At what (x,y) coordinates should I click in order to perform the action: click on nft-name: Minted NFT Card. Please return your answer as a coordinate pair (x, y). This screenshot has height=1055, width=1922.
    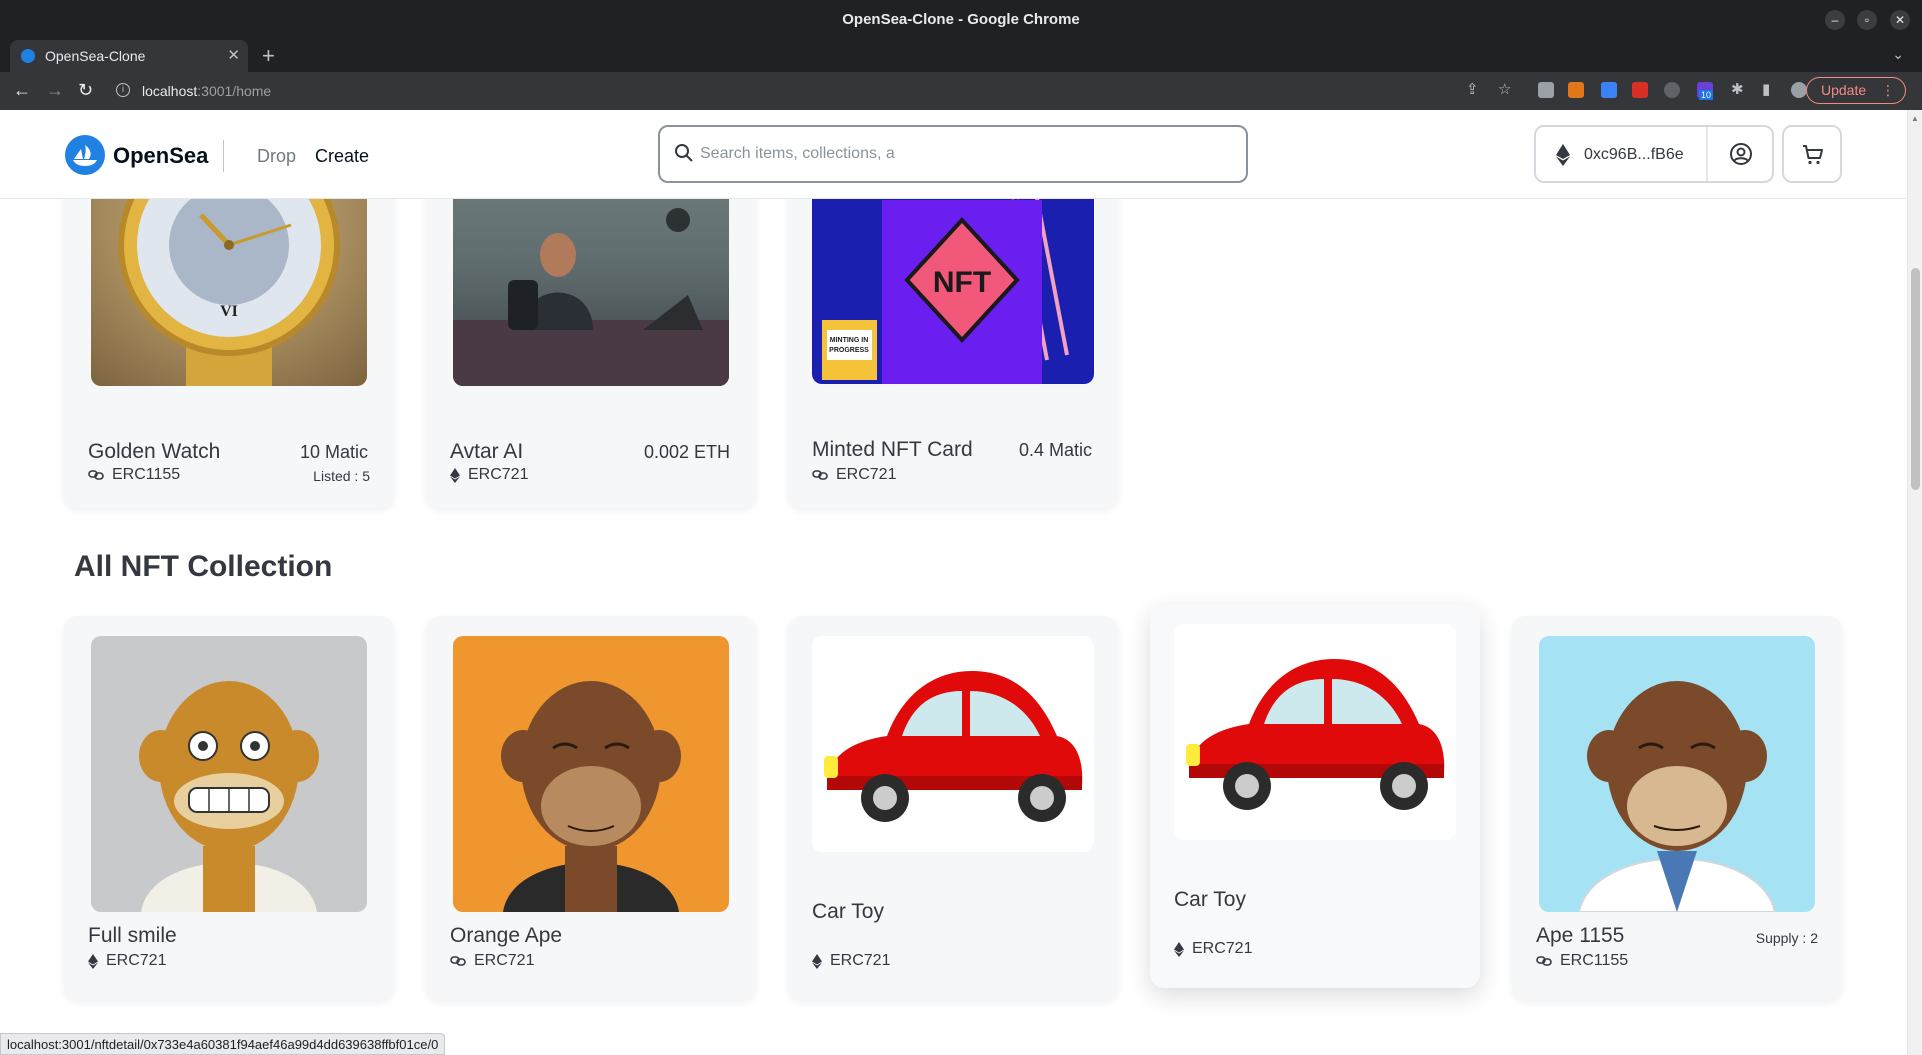
    Looking at the image, I should click on (892, 449).